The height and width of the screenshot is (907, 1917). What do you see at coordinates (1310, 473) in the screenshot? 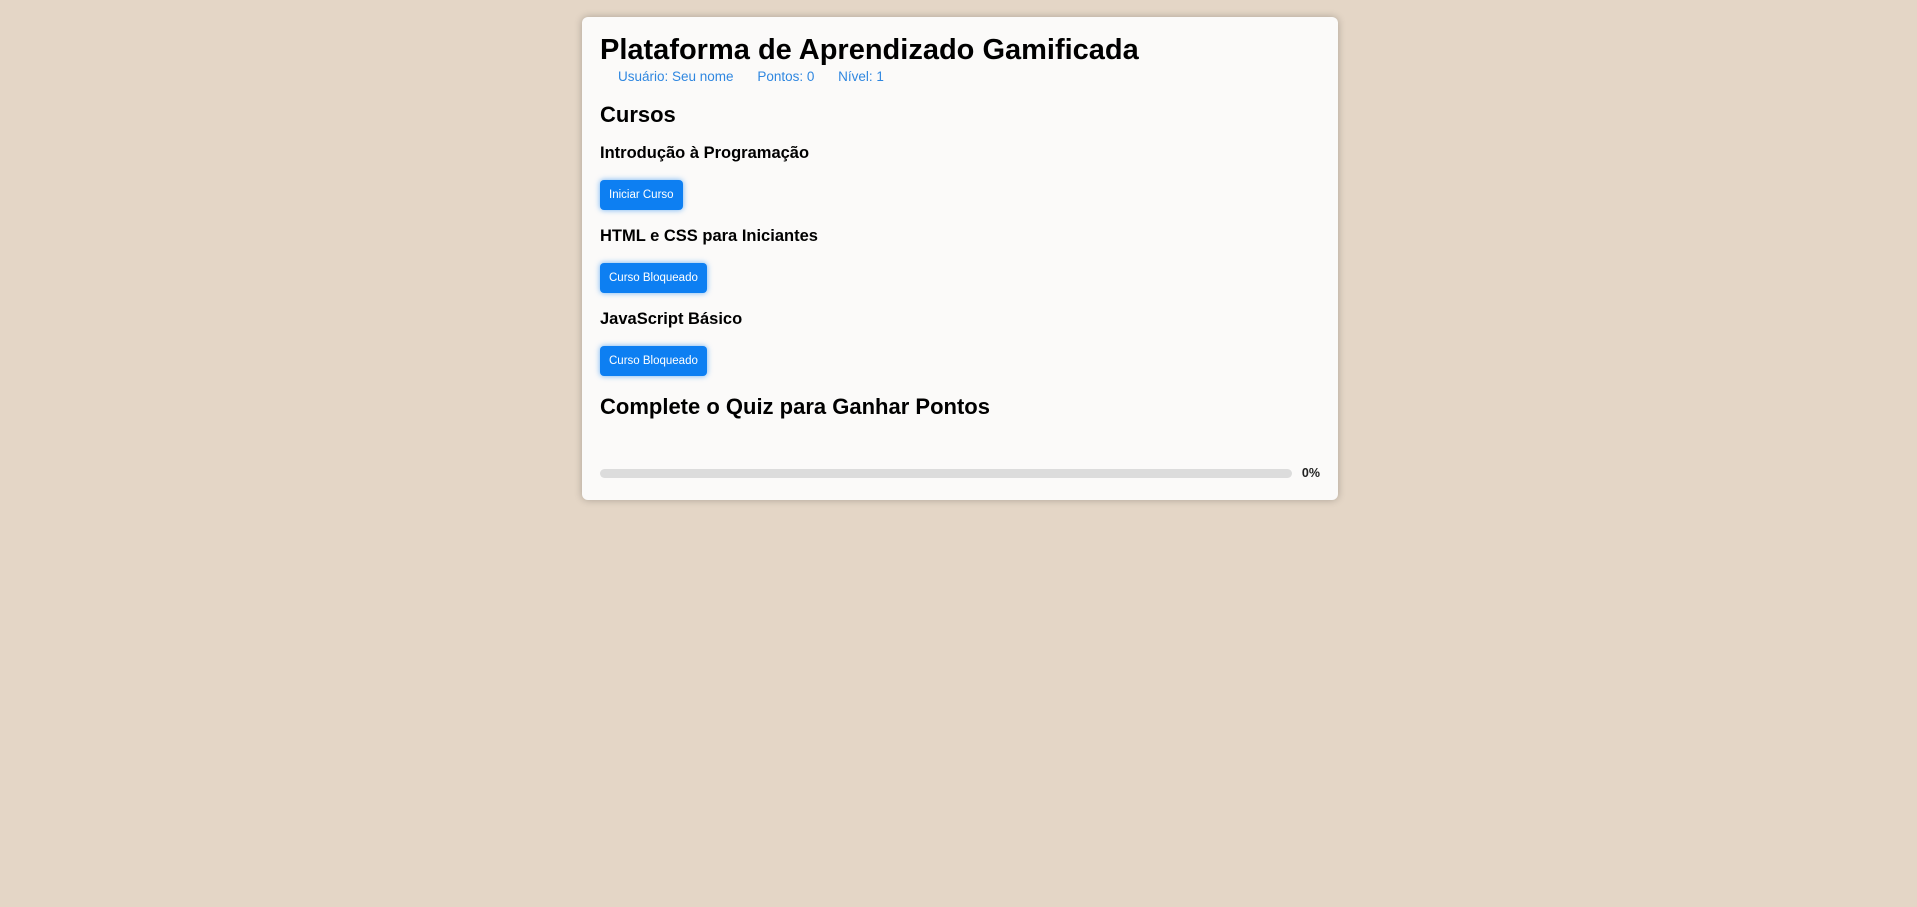
I see `progress-label: 0%` at bounding box center [1310, 473].